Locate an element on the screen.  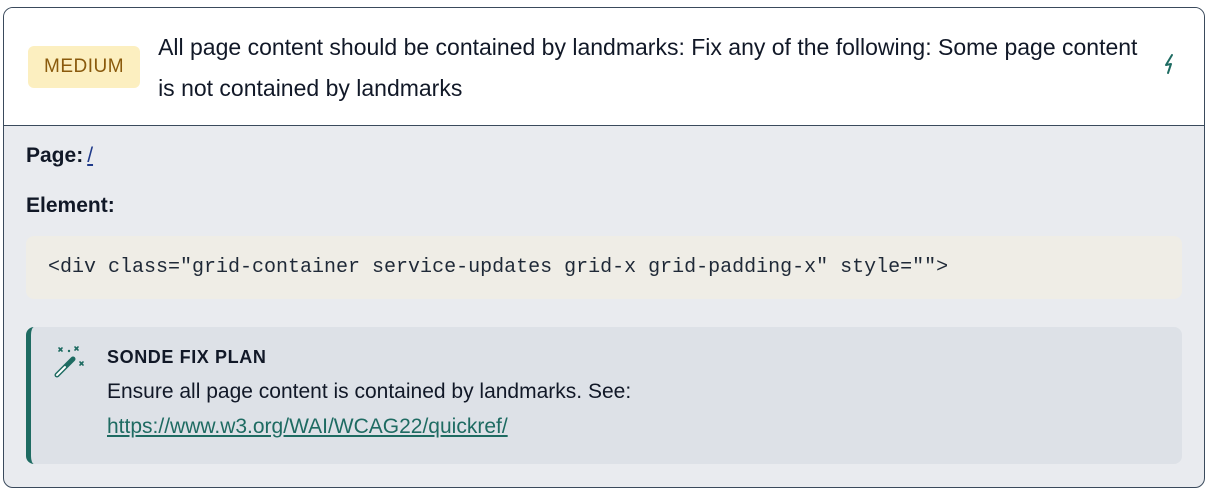
magic-wand-icon is located at coordinates (79, 403).